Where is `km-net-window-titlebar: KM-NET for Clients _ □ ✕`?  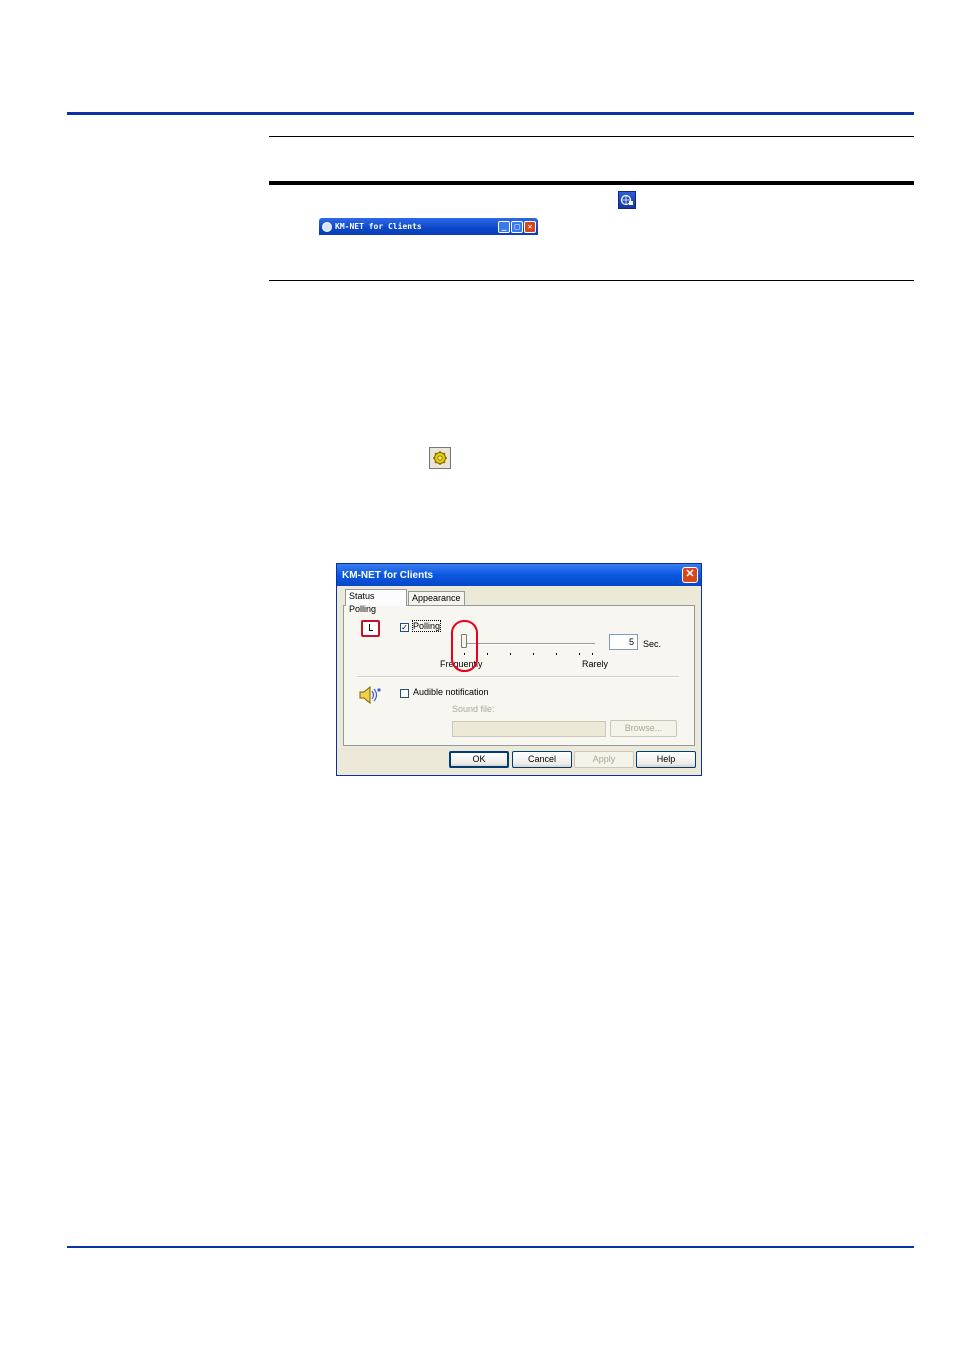 km-net-window-titlebar: KM-NET for Clients _ □ ✕ is located at coordinates (428, 226).